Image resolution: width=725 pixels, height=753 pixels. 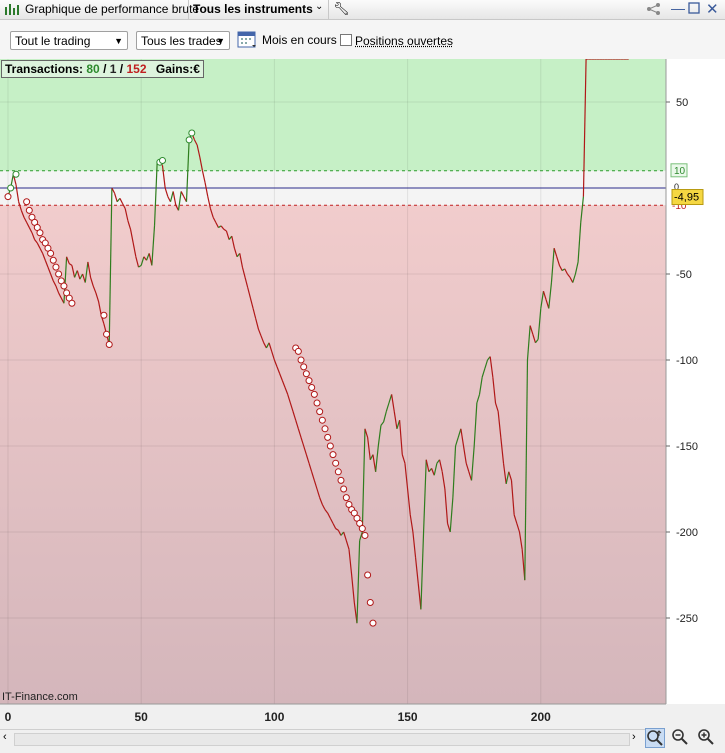 I want to click on y-tick-label: -100, so click(x=687, y=361).